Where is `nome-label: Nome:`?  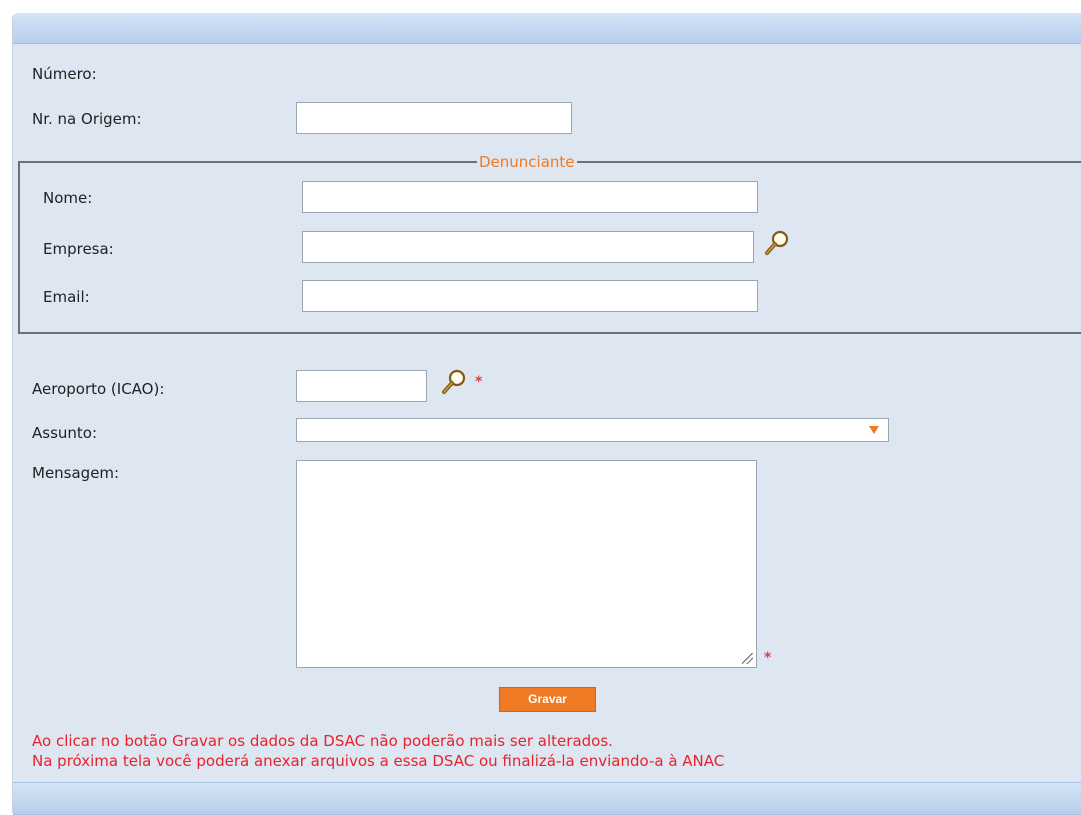 nome-label: Nome: is located at coordinates (68, 198).